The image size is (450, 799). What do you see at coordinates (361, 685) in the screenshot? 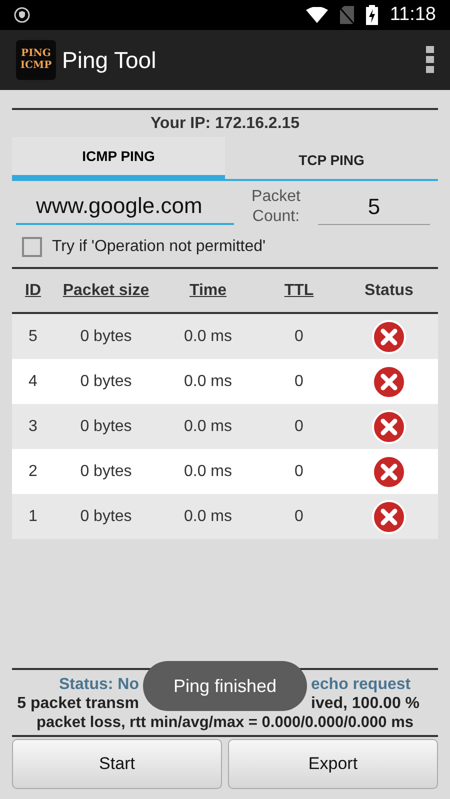
I see `status-text: echo request` at bounding box center [361, 685].